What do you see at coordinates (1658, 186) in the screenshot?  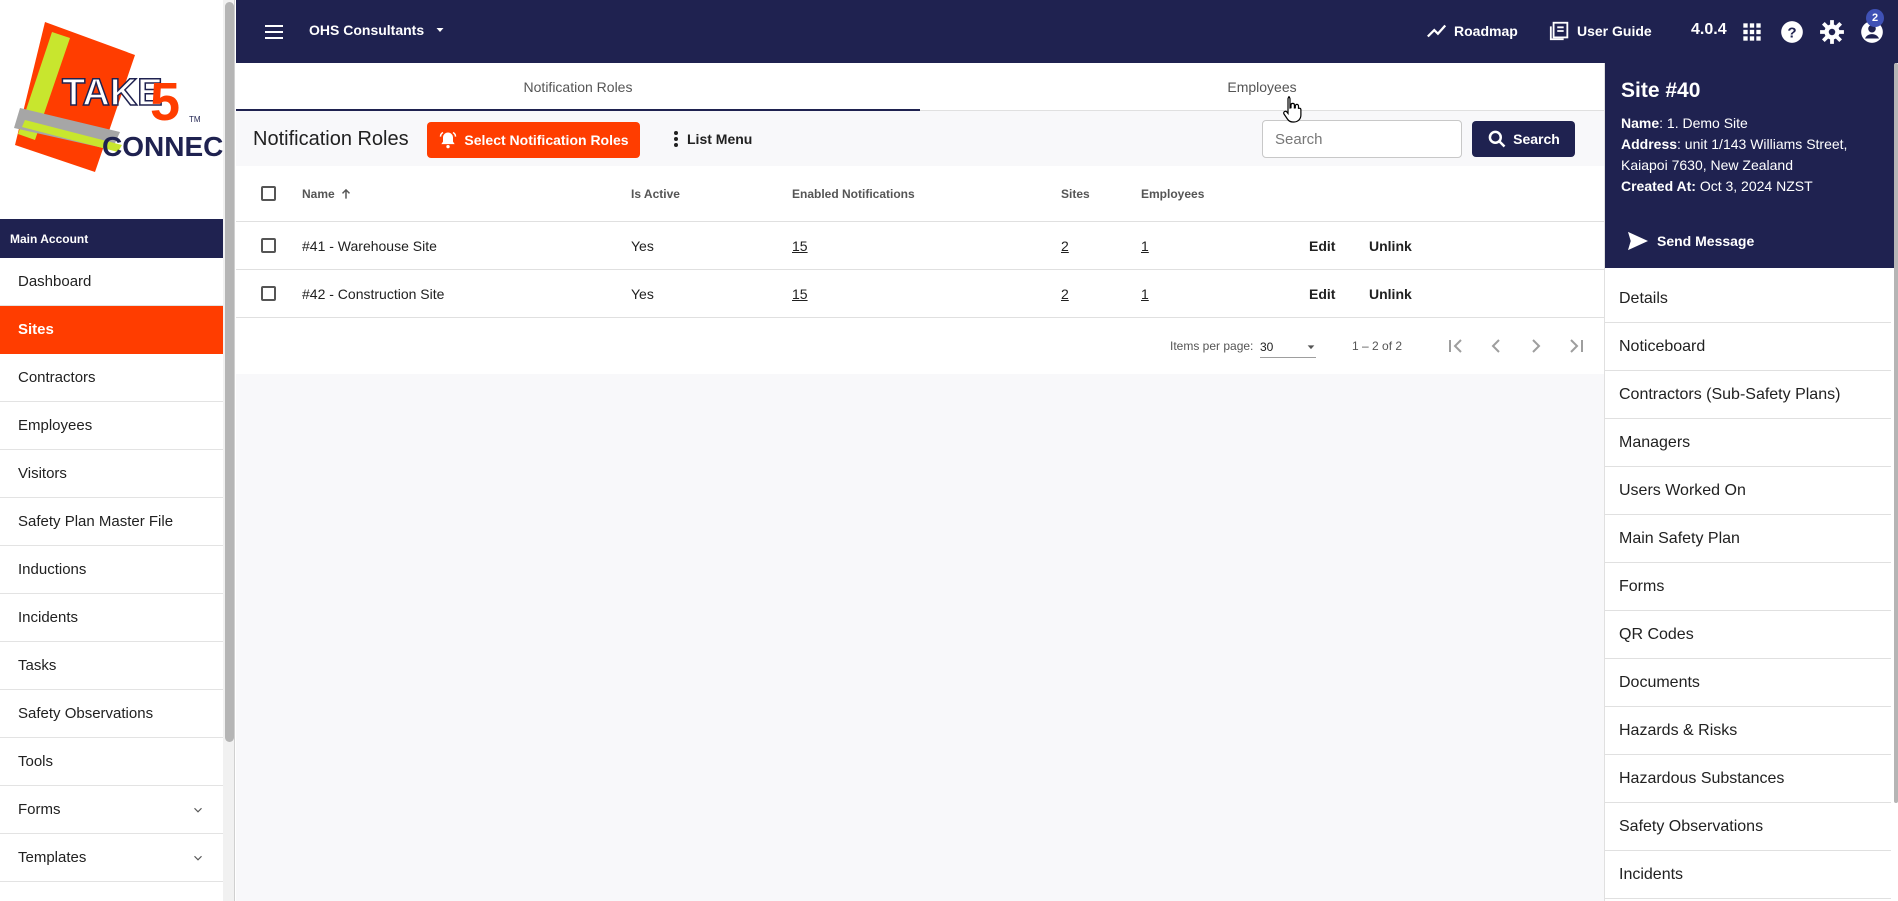 I see `site-created-label: Created At:` at bounding box center [1658, 186].